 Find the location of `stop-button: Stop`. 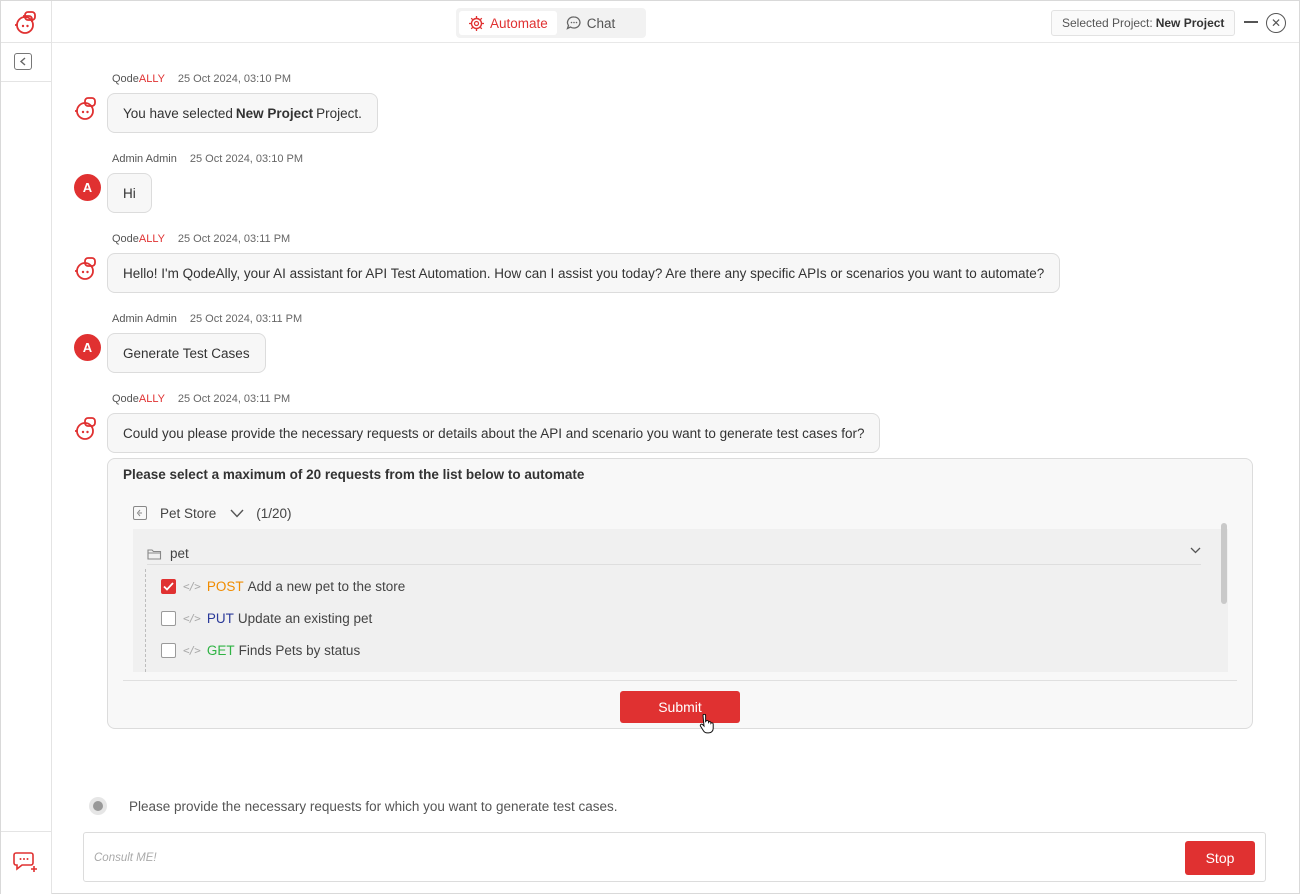

stop-button: Stop is located at coordinates (1220, 858).